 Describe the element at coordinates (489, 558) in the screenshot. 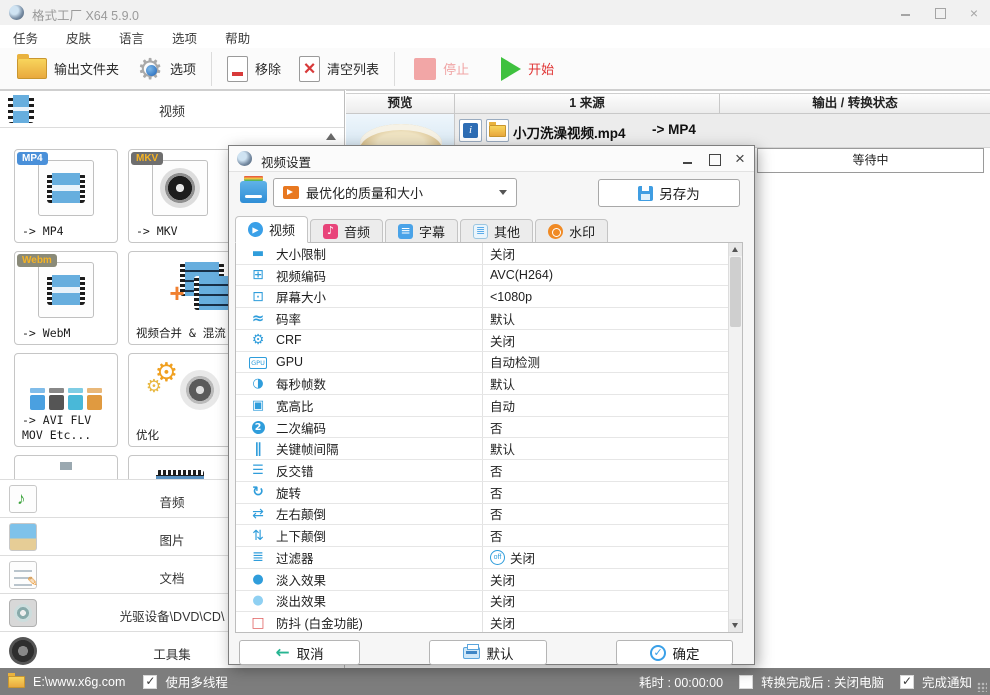

I see `settings-row-14: 过滤器 off 关闭` at that location.